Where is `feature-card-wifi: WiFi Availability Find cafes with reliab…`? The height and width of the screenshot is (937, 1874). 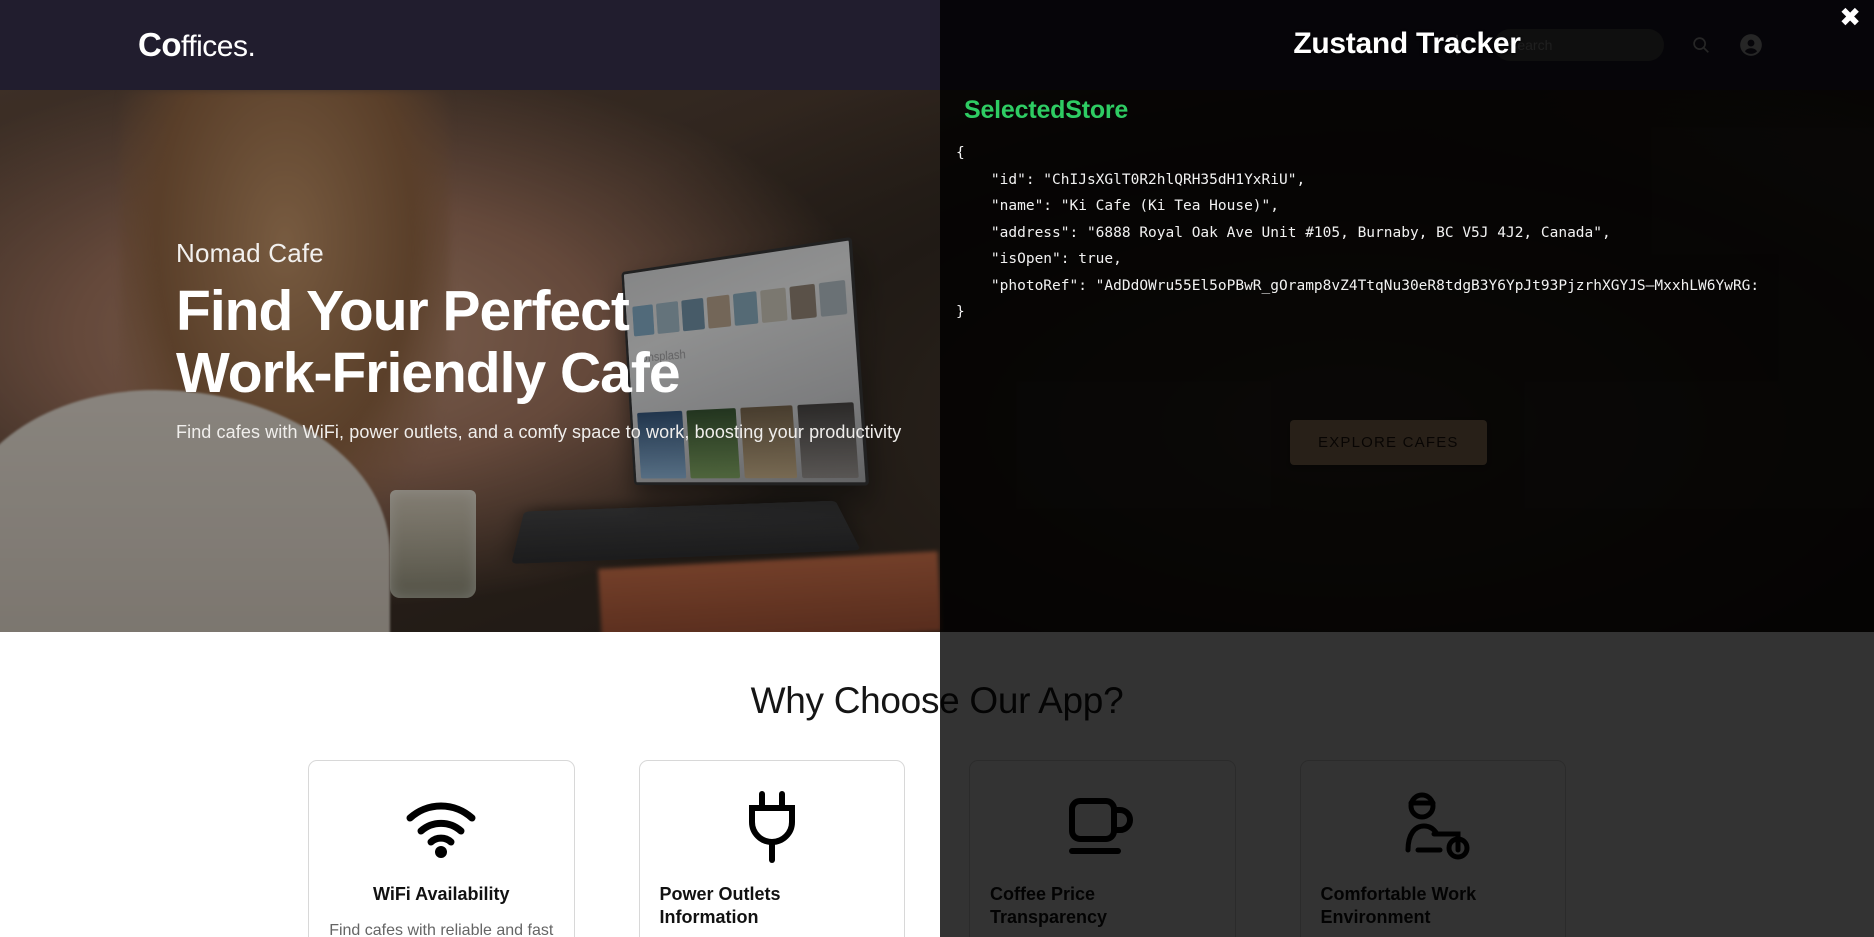 feature-card-wifi: WiFi Availability Find cafes with reliab… is located at coordinates (441, 848).